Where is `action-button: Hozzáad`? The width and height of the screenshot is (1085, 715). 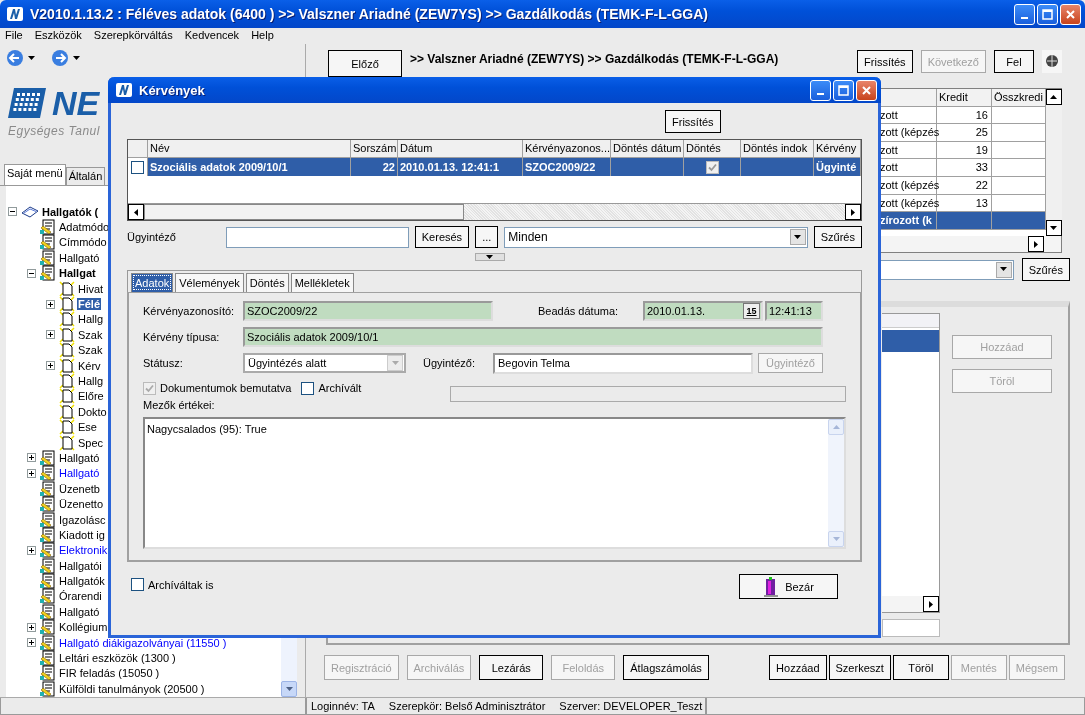
action-button: Hozzáad is located at coordinates (798, 667).